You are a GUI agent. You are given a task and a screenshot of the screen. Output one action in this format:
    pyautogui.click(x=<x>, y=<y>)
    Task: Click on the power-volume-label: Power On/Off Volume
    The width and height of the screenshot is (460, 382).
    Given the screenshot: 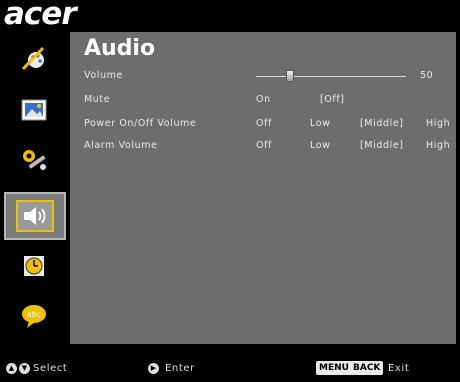 What is the action you would take?
    pyautogui.click(x=140, y=123)
    